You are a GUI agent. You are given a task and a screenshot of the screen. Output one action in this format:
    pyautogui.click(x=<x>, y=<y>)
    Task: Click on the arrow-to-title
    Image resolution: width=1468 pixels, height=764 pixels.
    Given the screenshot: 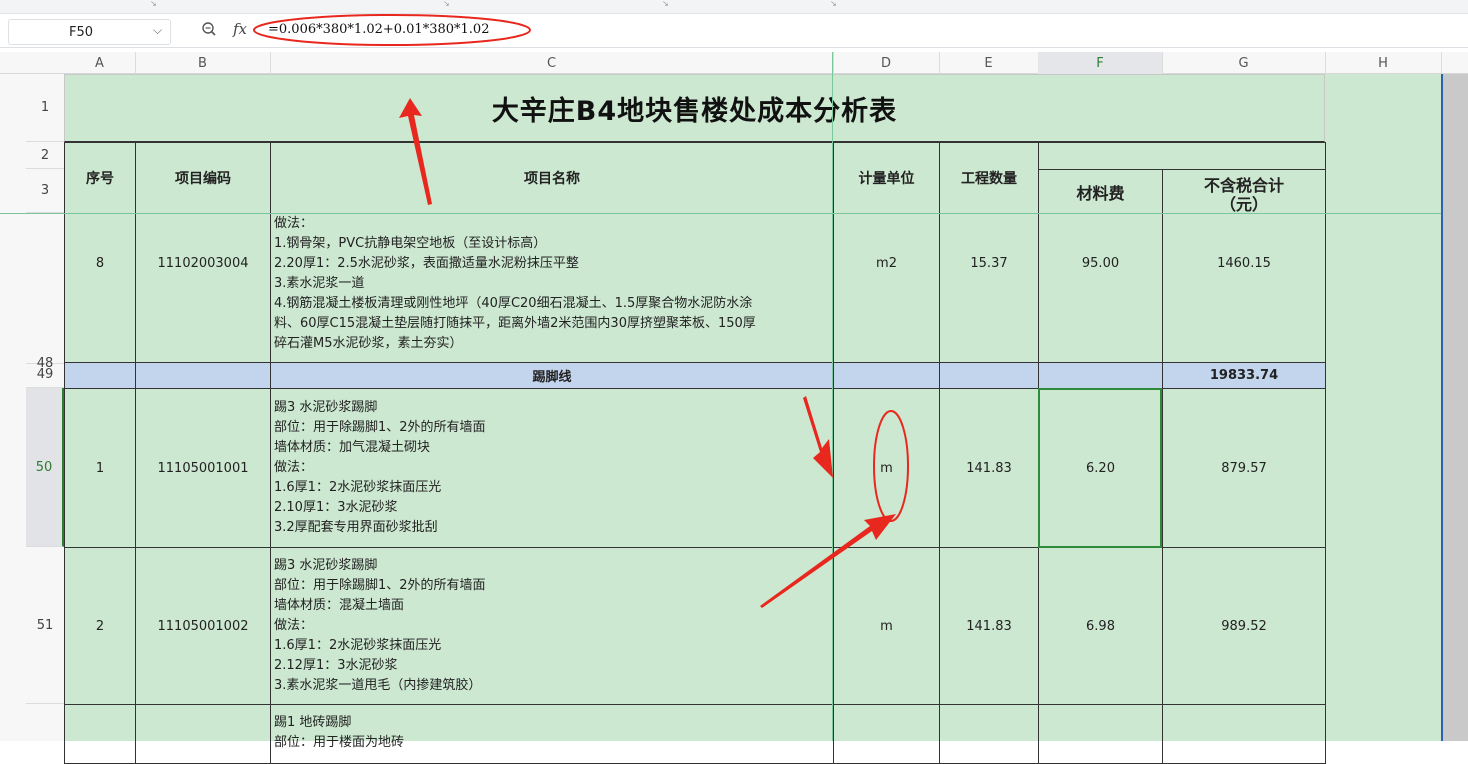 What is the action you would take?
    pyautogui.click(x=415, y=151)
    